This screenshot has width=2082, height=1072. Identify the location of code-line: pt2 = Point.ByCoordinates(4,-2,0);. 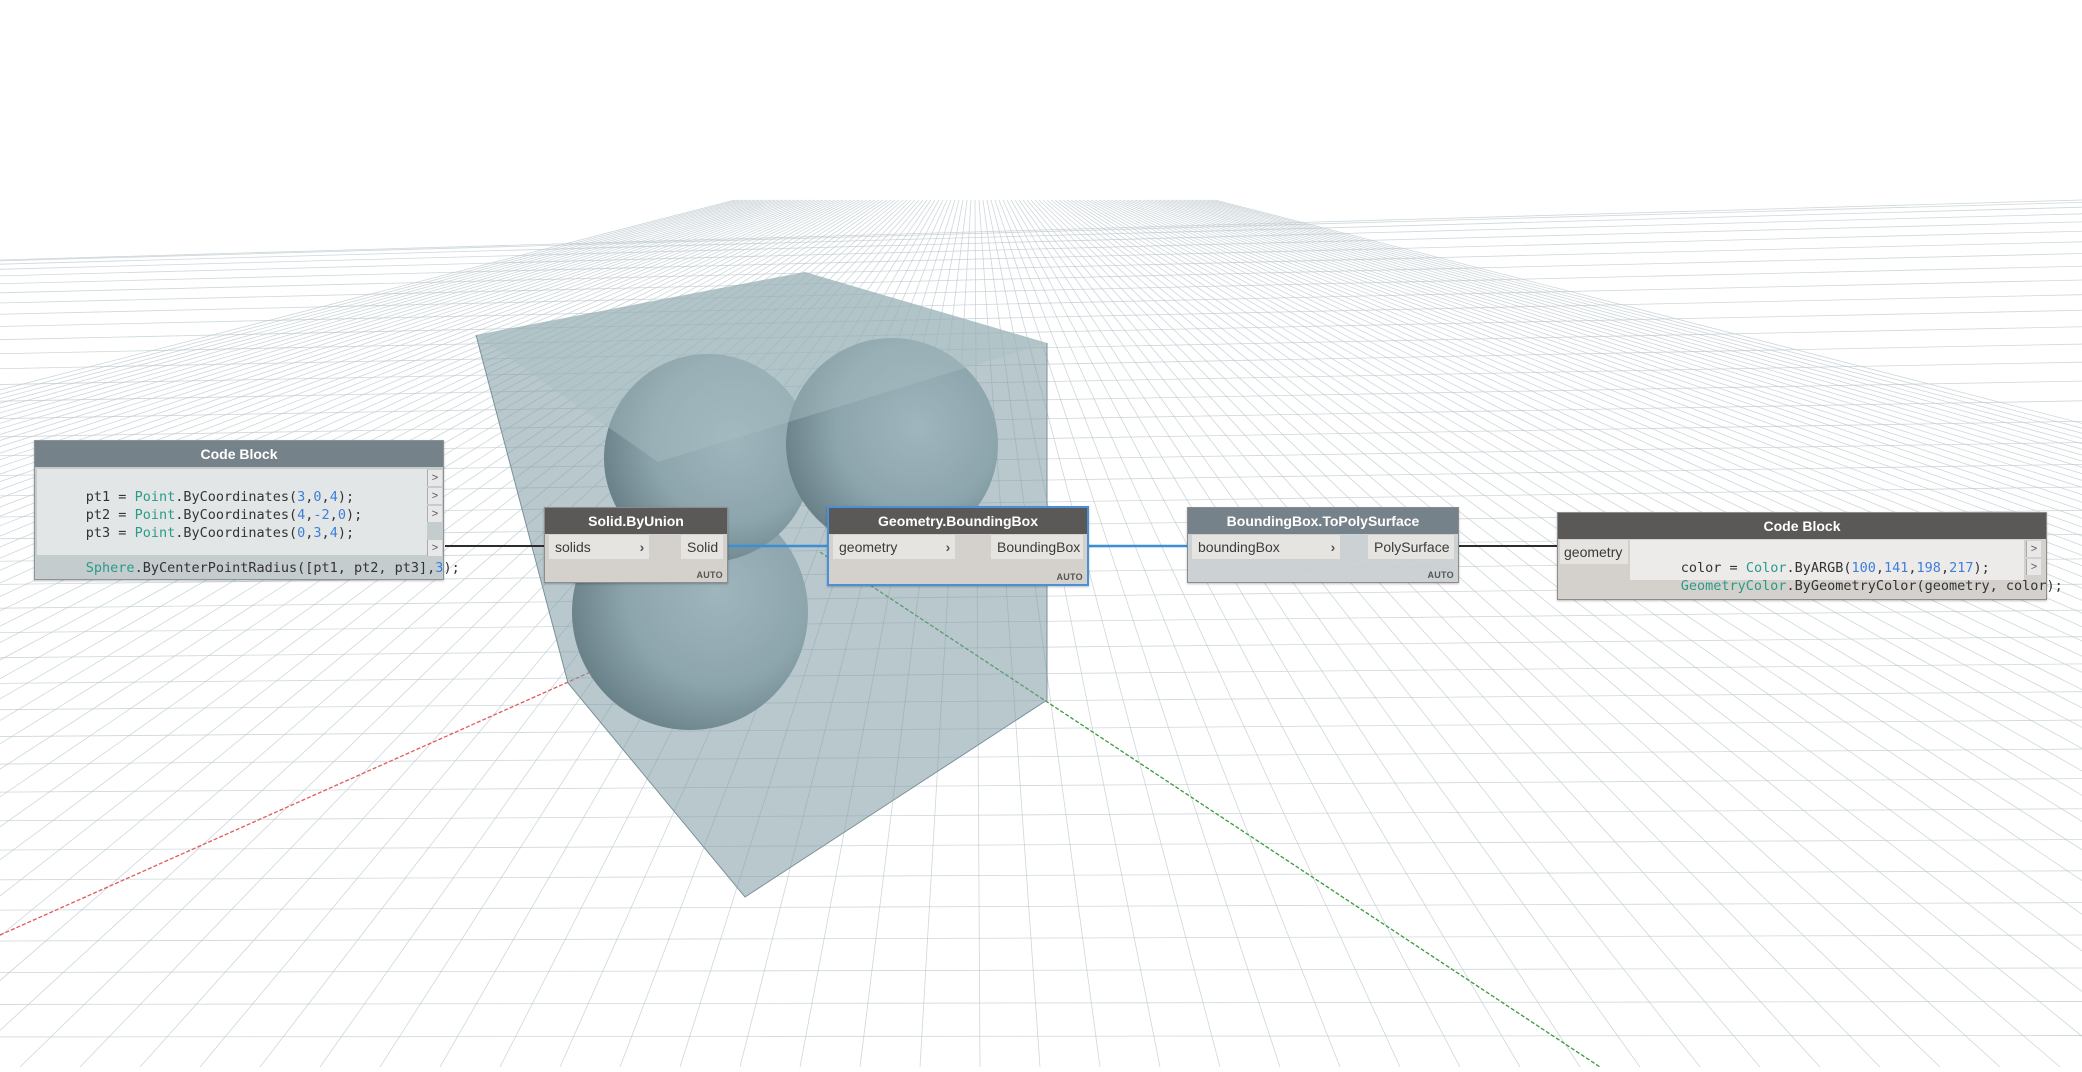
(224, 515).